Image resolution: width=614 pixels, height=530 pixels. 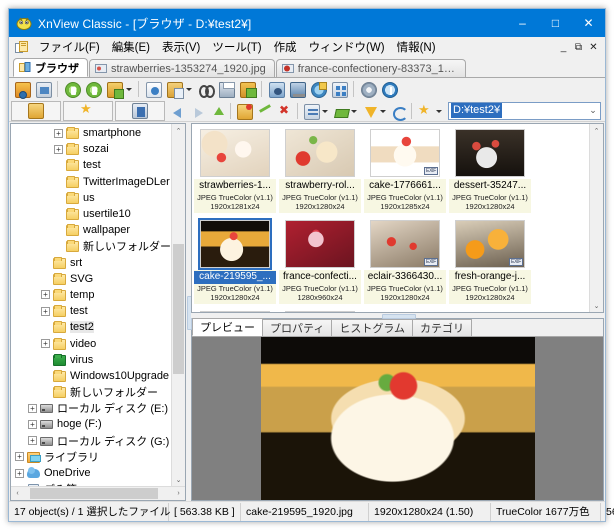 I want to click on tree-node: + ローカル ディスク (E:), so click(x=98, y=408).